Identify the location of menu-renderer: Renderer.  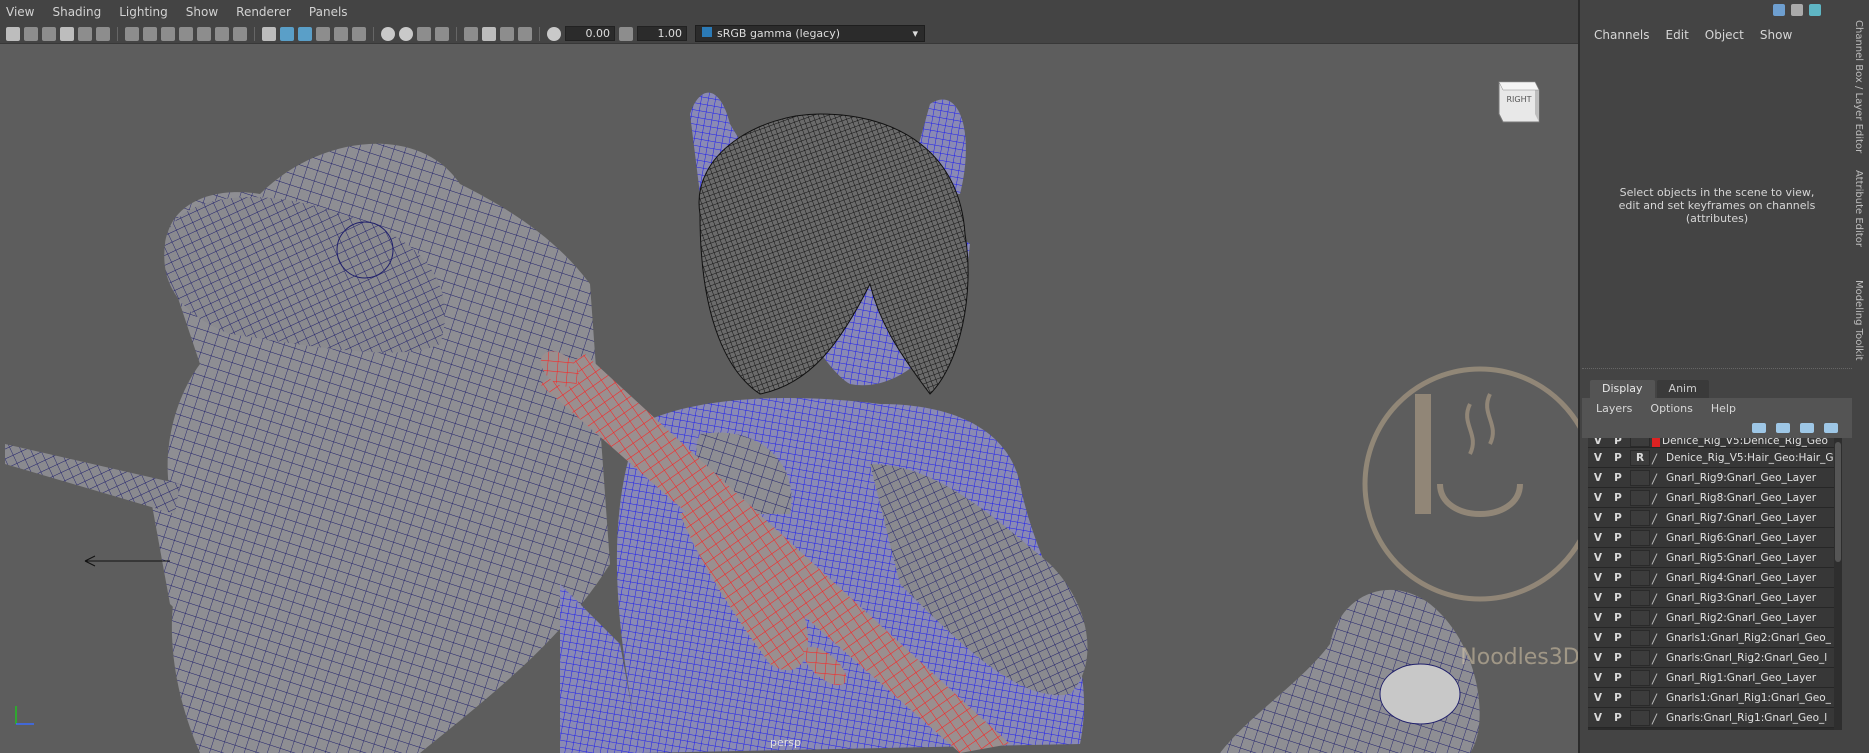
(263, 12).